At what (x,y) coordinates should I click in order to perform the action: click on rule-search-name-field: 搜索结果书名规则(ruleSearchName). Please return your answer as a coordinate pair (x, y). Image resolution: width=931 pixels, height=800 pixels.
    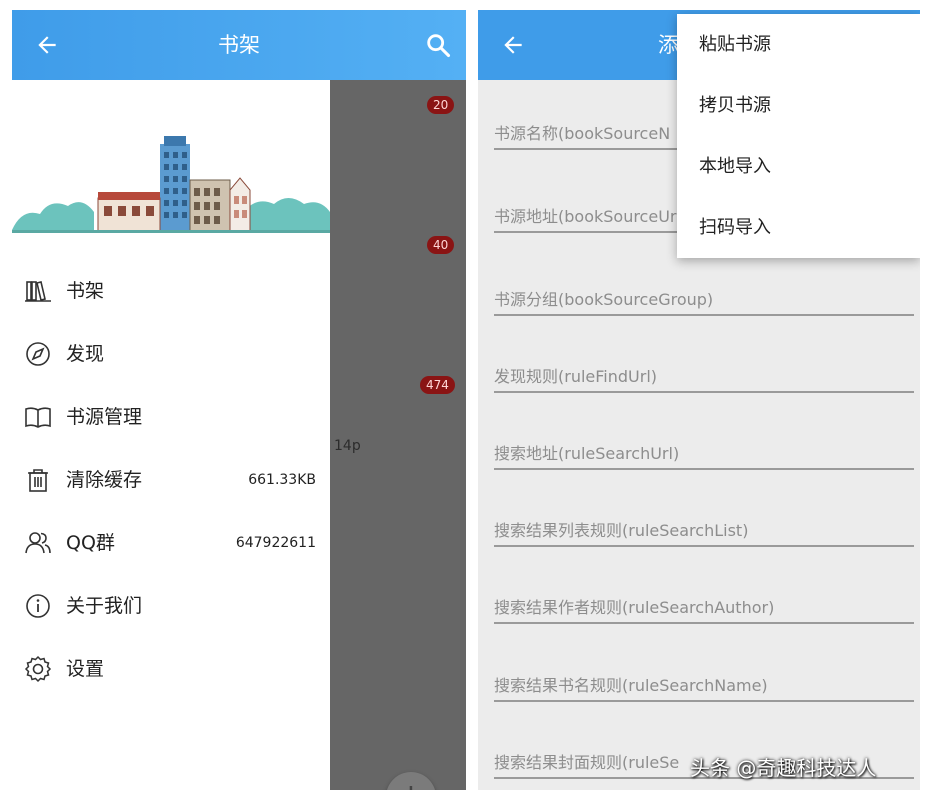
    Looking at the image, I should click on (704, 682).